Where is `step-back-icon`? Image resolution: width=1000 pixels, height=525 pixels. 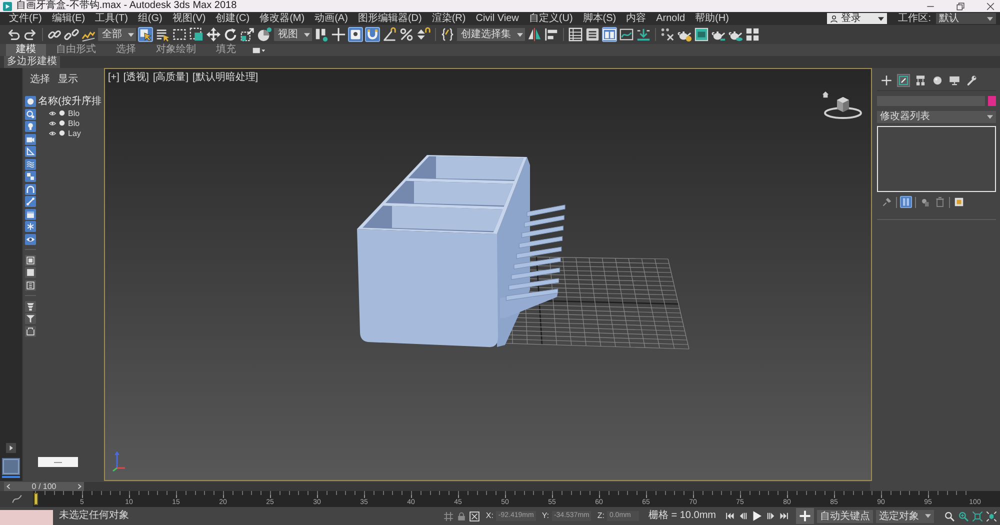
step-back-icon is located at coordinates (743, 516).